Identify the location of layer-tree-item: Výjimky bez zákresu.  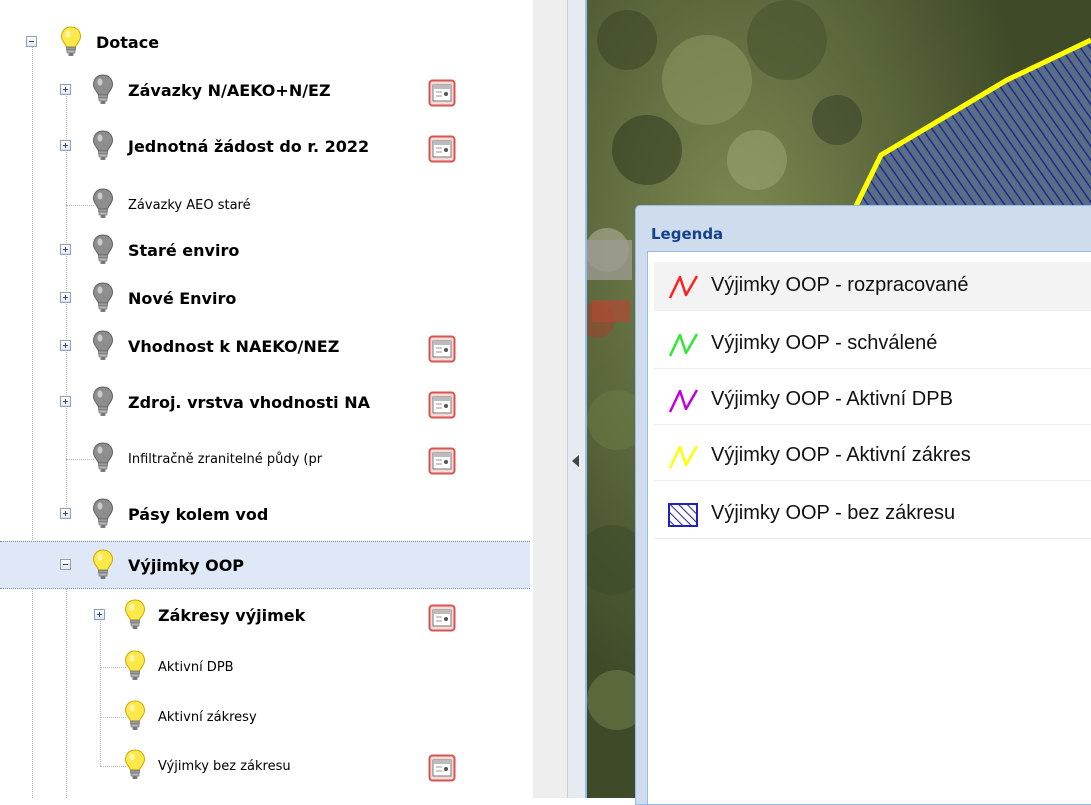
(265, 766).